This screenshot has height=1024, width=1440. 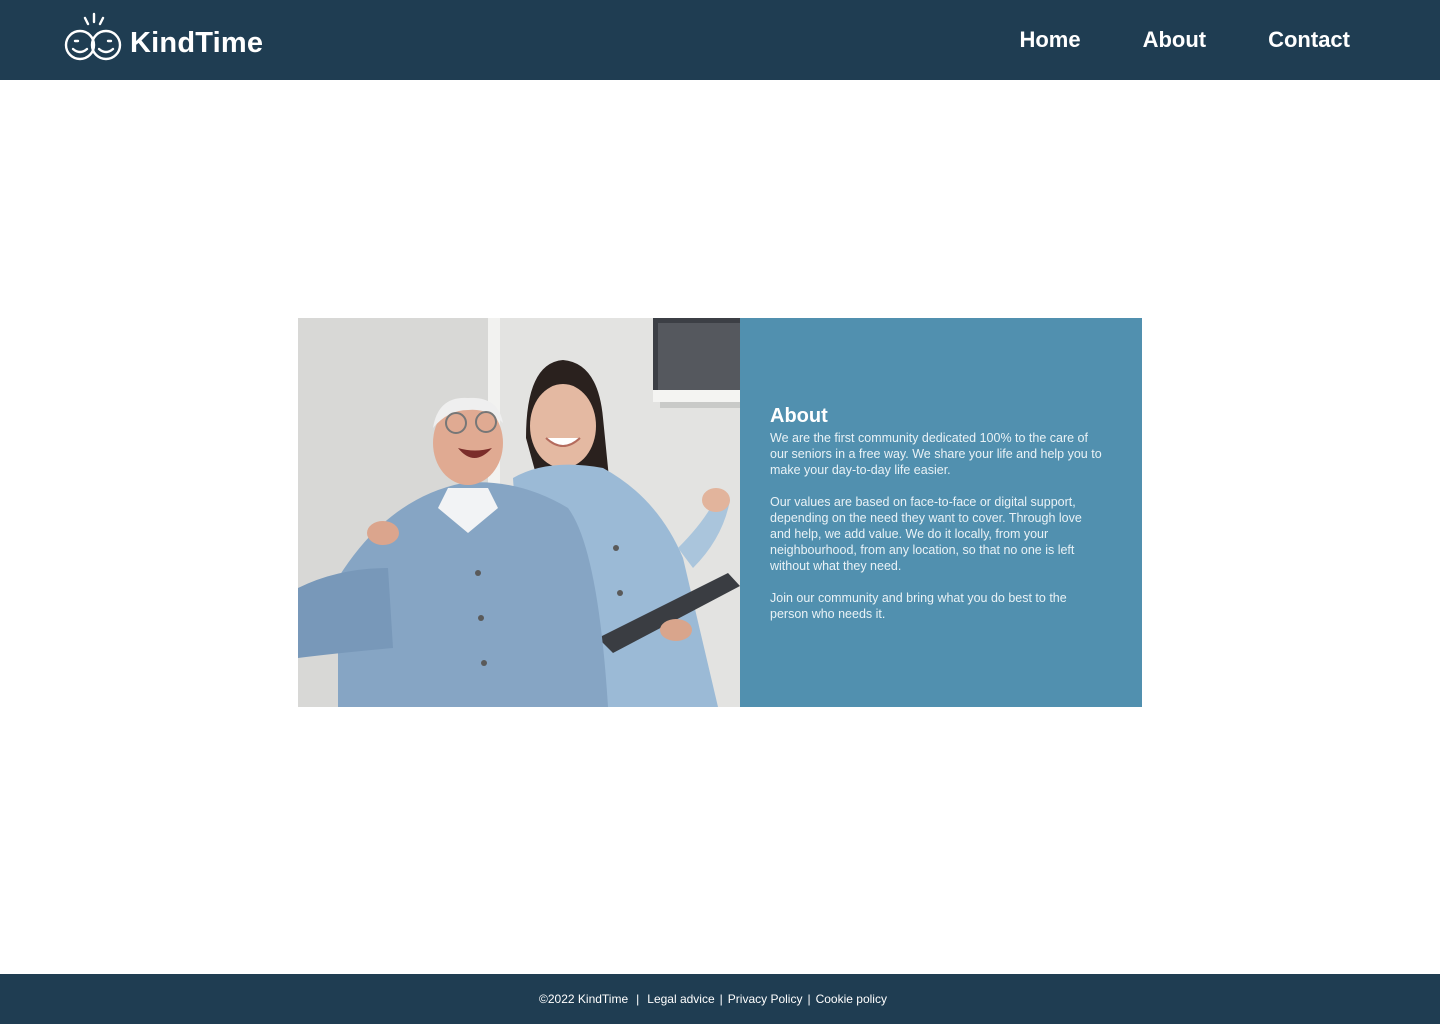 What do you see at coordinates (197, 42) in the screenshot?
I see `brand-name: KindTime` at bounding box center [197, 42].